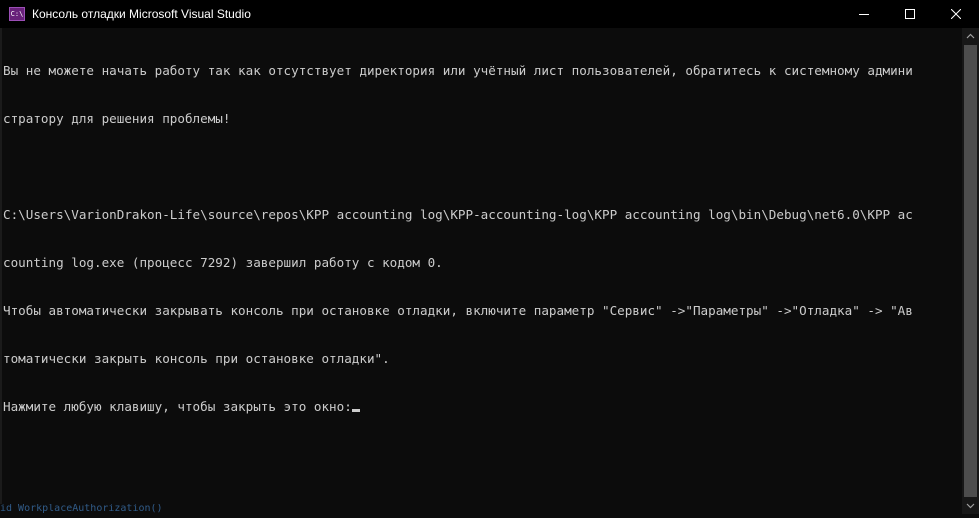  I want to click on maximize-button, so click(910, 14).